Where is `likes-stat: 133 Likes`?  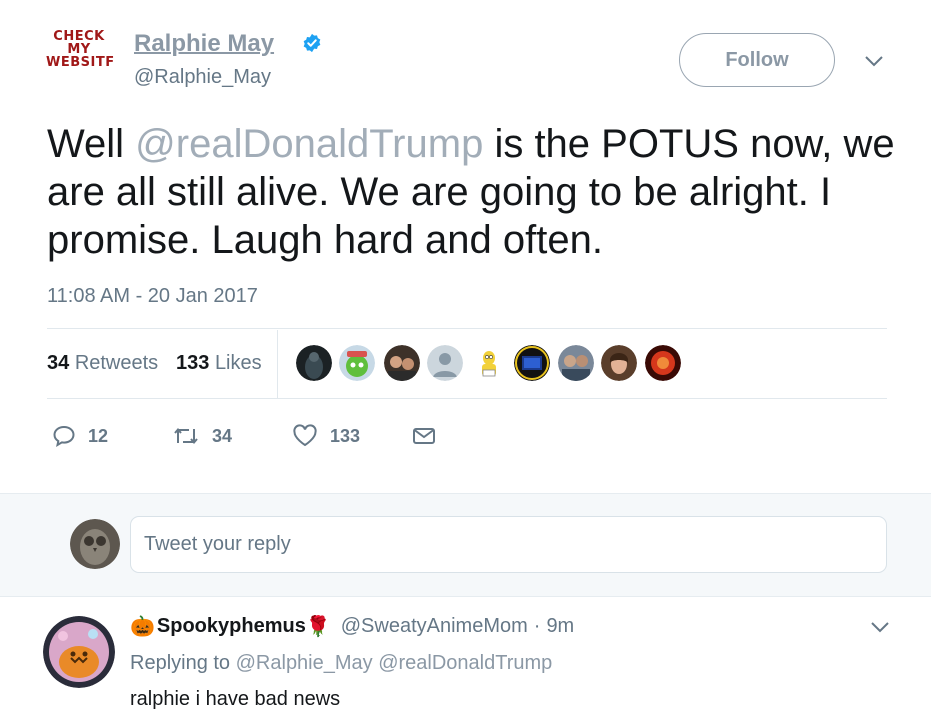
likes-stat: 133 Likes is located at coordinates (219, 363).